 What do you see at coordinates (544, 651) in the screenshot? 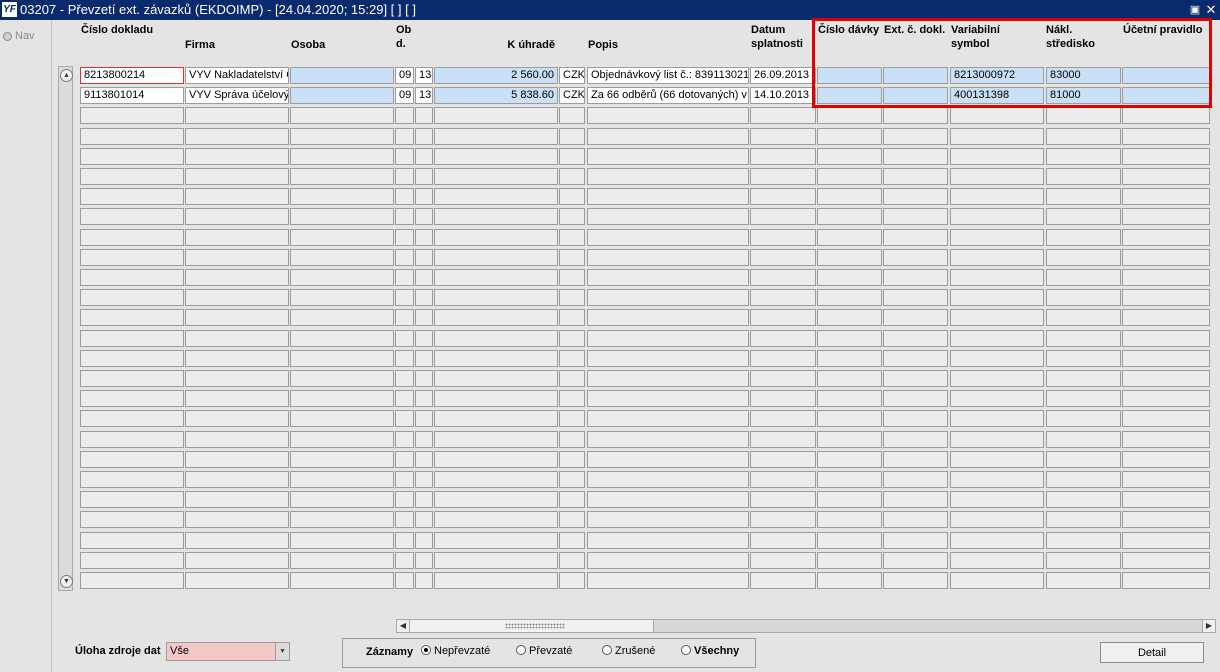
I see `radio-prevzate: Převzaté` at bounding box center [544, 651].